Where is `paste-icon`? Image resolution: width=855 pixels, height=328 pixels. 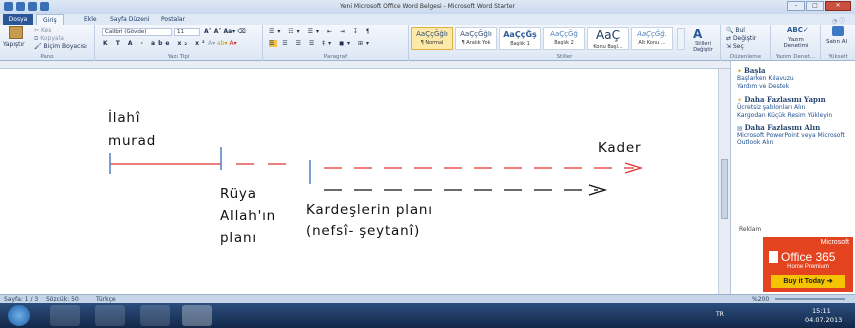
paste-icon is located at coordinates (16, 32).